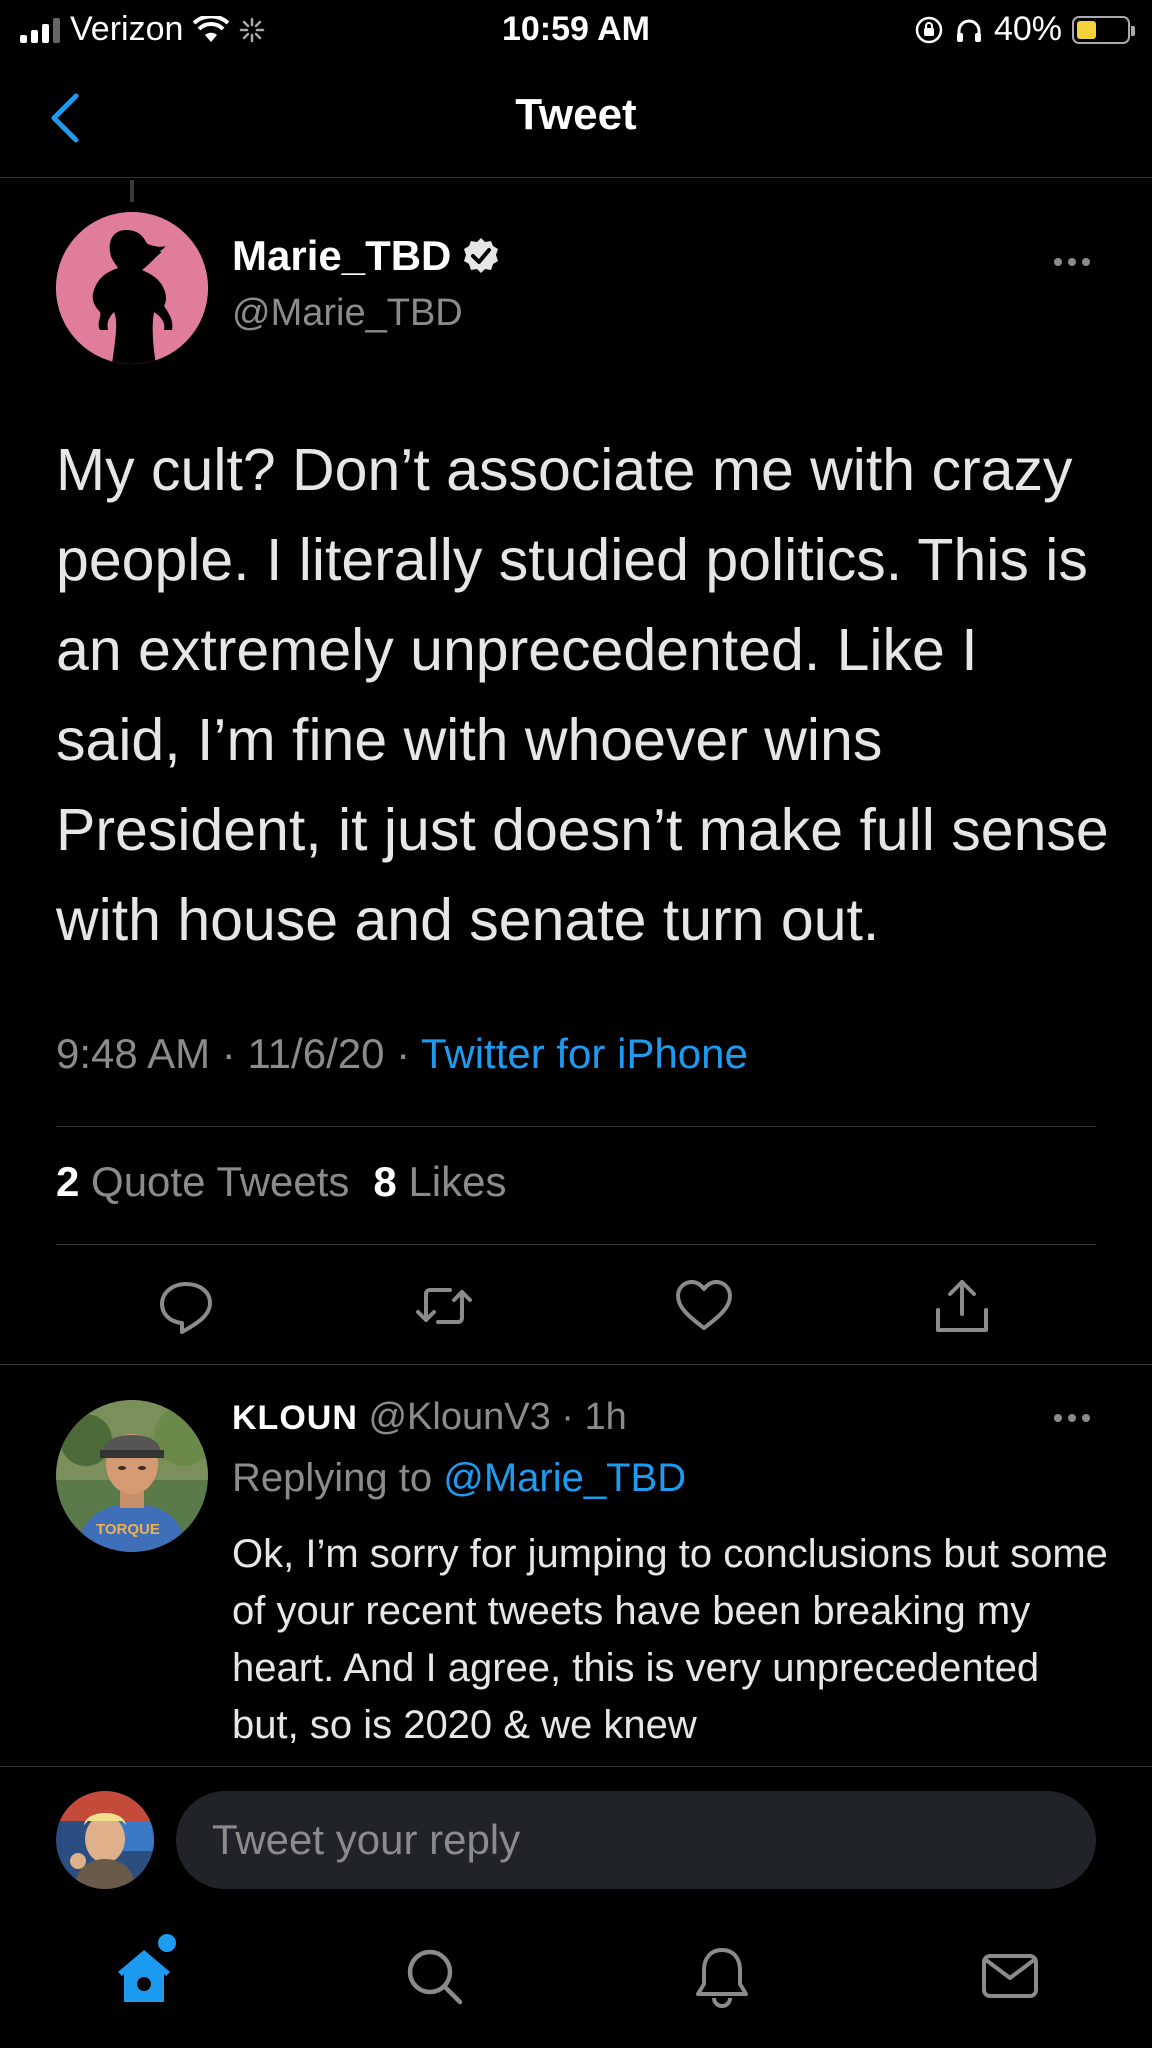 The width and height of the screenshot is (1152, 2048). What do you see at coordinates (341, 256) in the screenshot?
I see `author-display-name: Marie_TBD` at bounding box center [341, 256].